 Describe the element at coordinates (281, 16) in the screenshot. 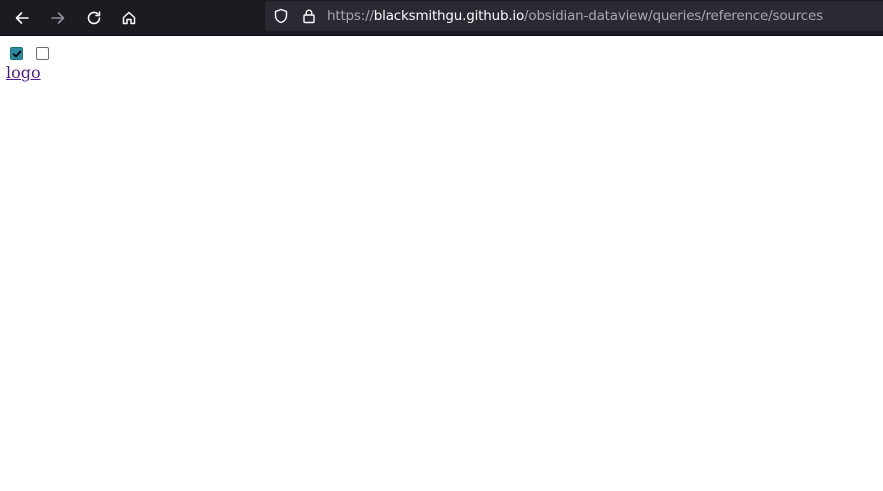

I see `shield-icon` at that location.